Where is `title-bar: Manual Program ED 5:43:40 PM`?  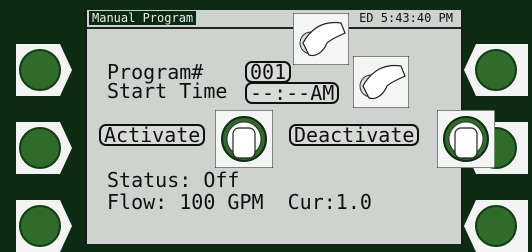
title-bar: Manual Program ED 5:43:40 PM is located at coordinates (274, 19).